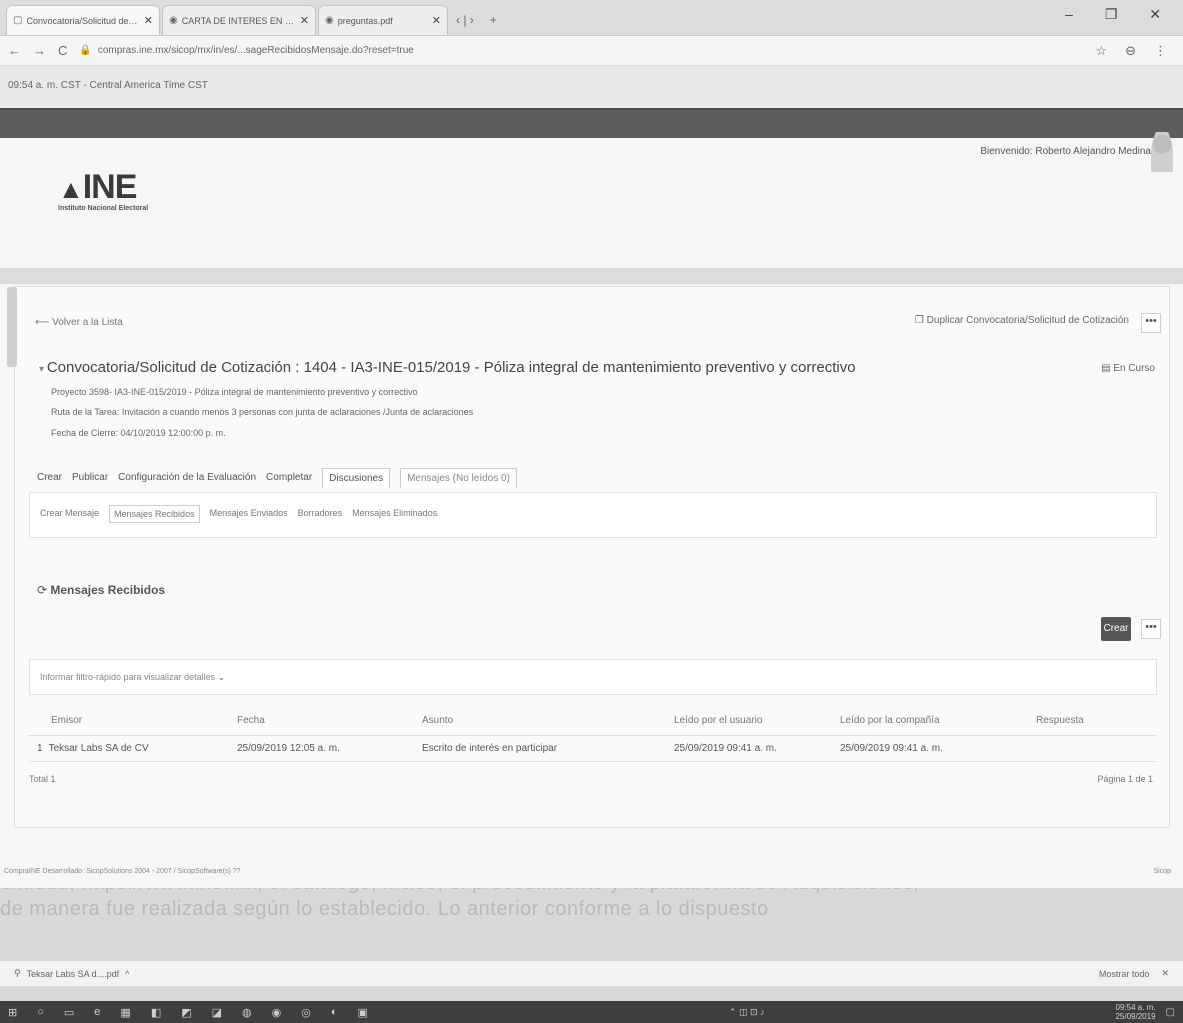 The width and height of the screenshot is (1183, 1023). What do you see at coordinates (289, 478) in the screenshot?
I see `tab-completar: Completar` at bounding box center [289, 478].